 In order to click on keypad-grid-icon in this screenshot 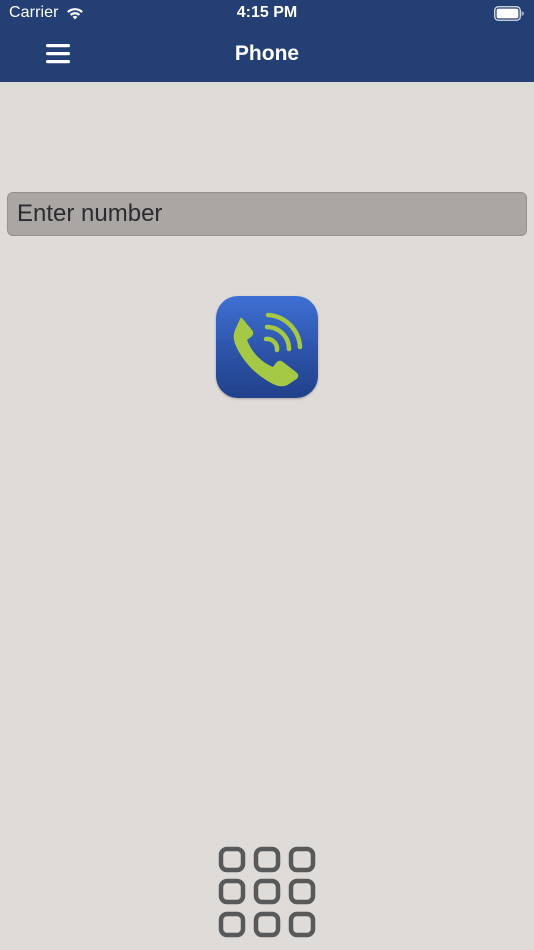, I will do `click(267, 892)`.